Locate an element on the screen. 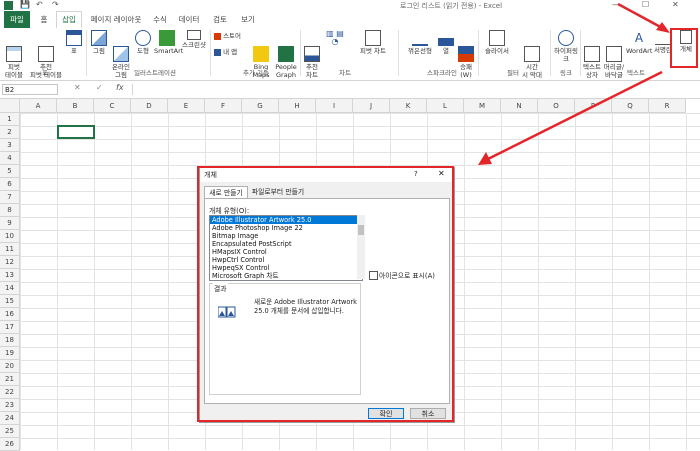 The image size is (700, 451). arrow-head-object is located at coordinates (663, 27).